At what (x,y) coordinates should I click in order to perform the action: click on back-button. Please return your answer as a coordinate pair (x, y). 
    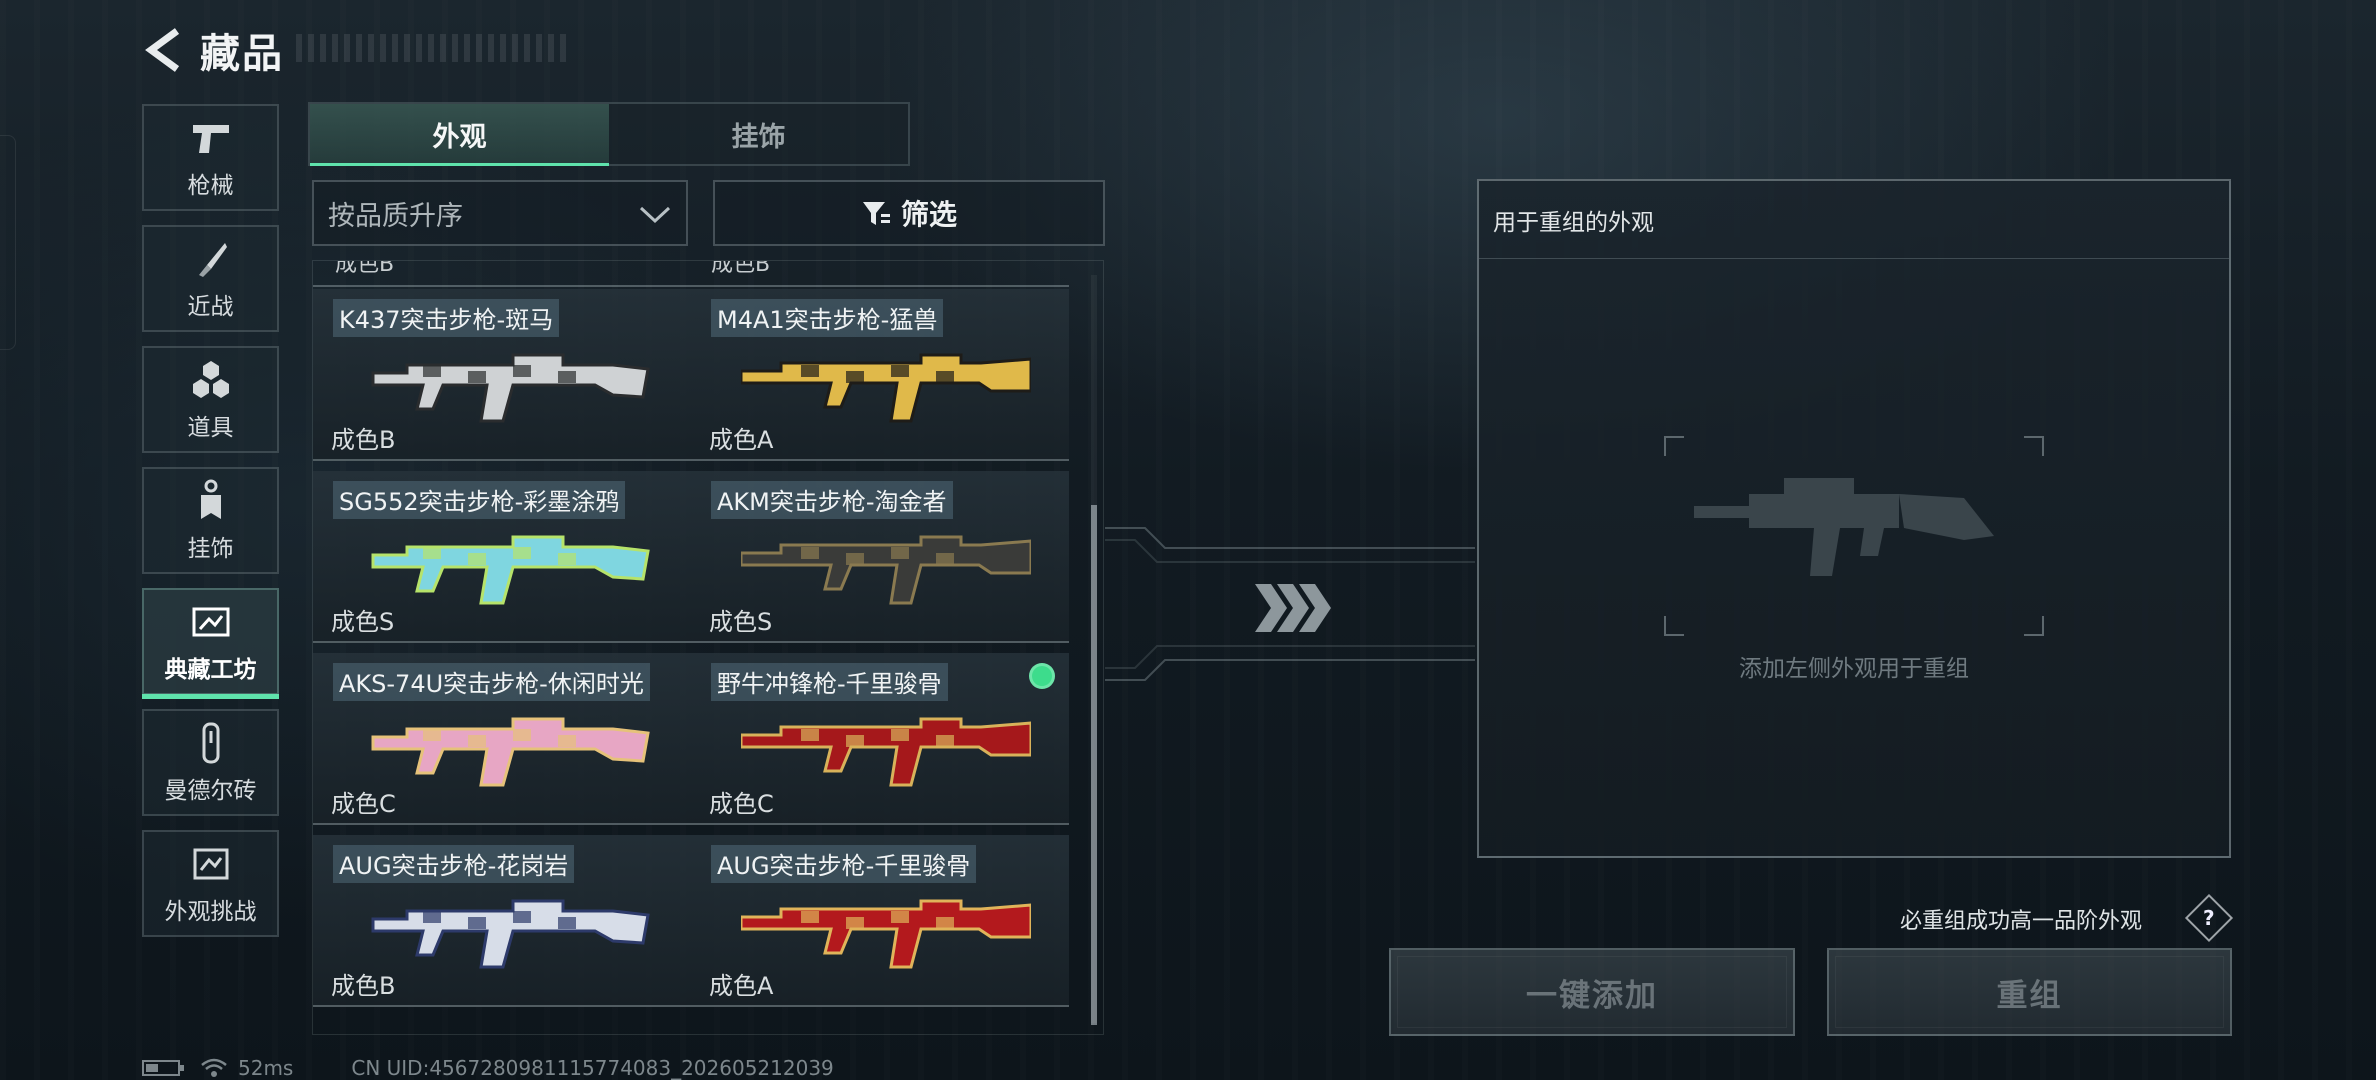
    Looking at the image, I should click on (163, 50).